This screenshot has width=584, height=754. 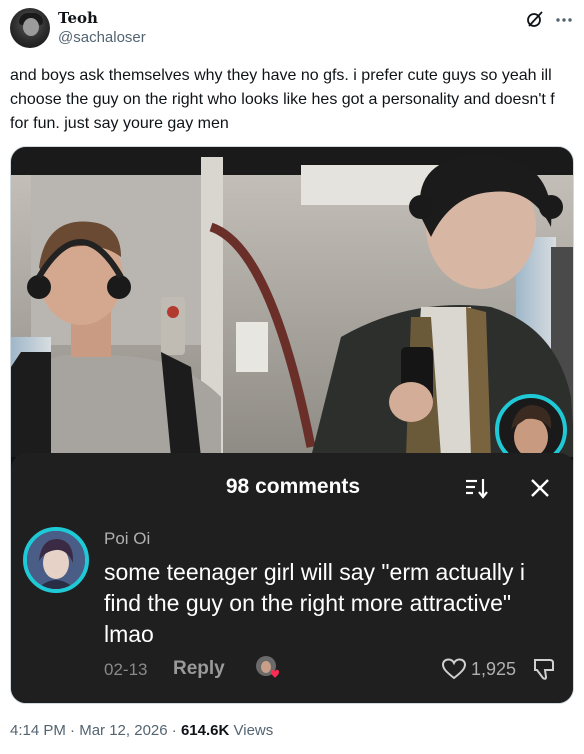 What do you see at coordinates (544, 669) in the screenshot?
I see `dislike-icon` at bounding box center [544, 669].